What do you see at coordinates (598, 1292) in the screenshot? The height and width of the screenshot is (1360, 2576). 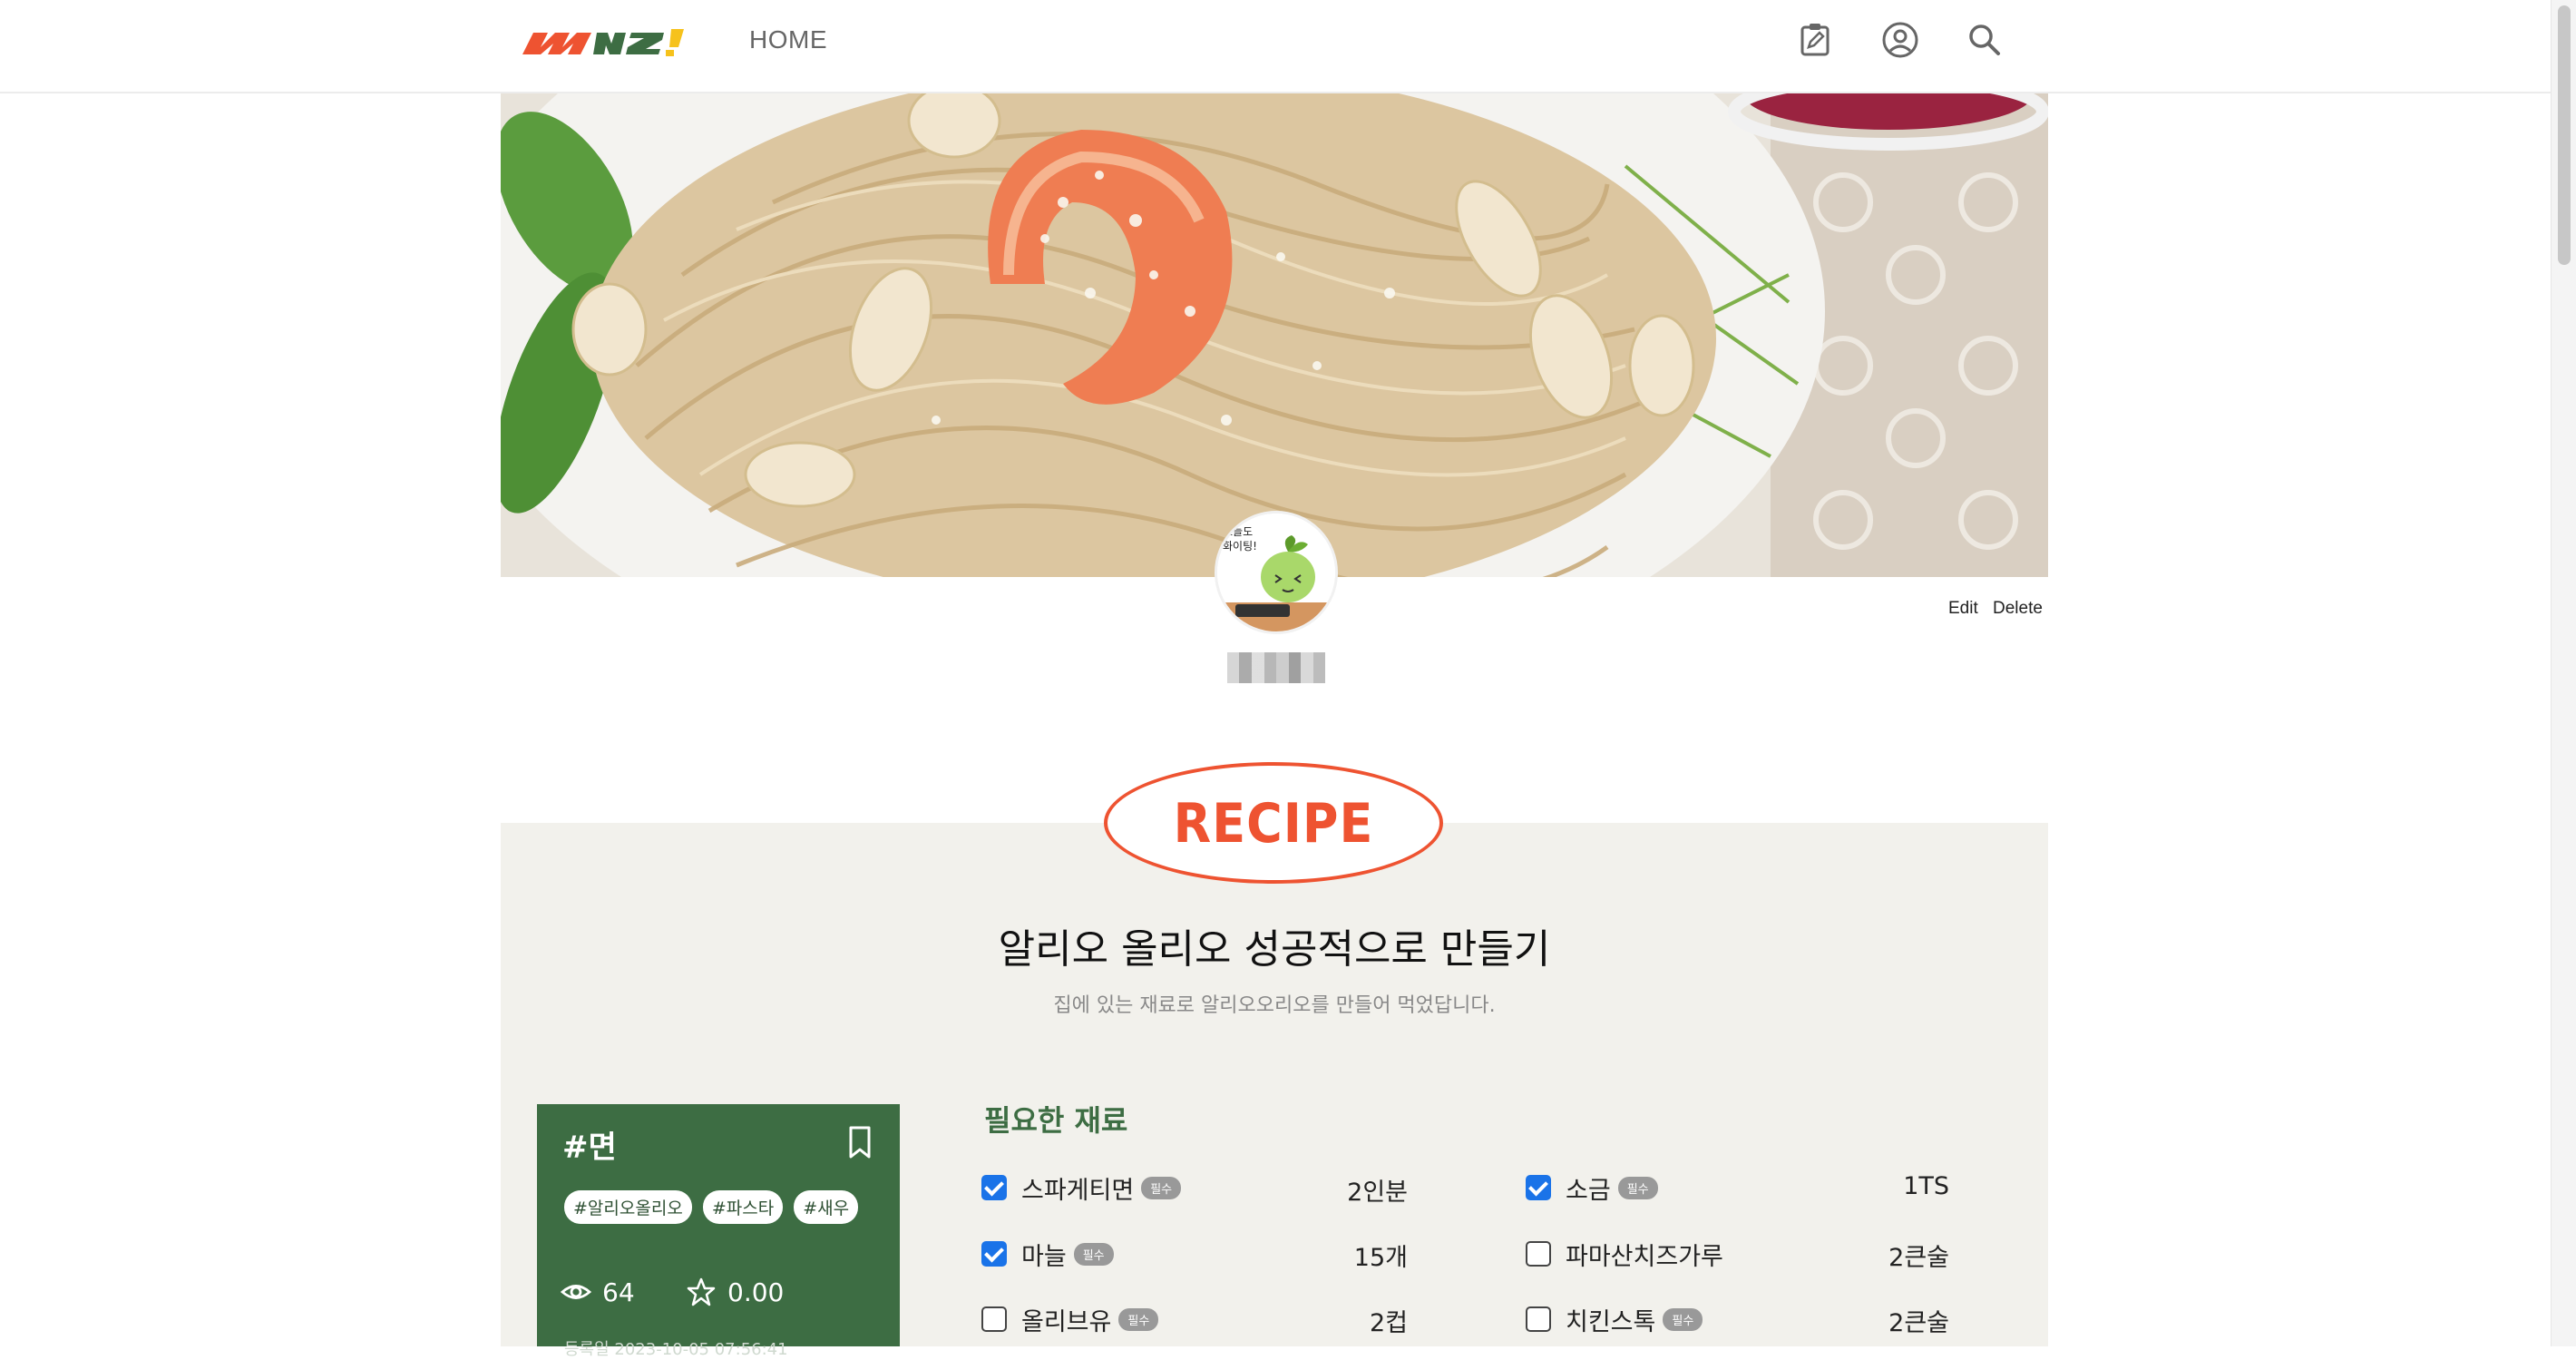 I see `view-count: 64` at bounding box center [598, 1292].